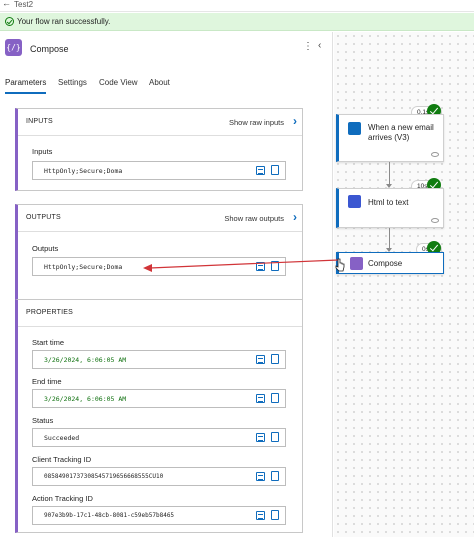  Describe the element at coordinates (9, 21) in the screenshot. I see `success-check-icon` at that location.